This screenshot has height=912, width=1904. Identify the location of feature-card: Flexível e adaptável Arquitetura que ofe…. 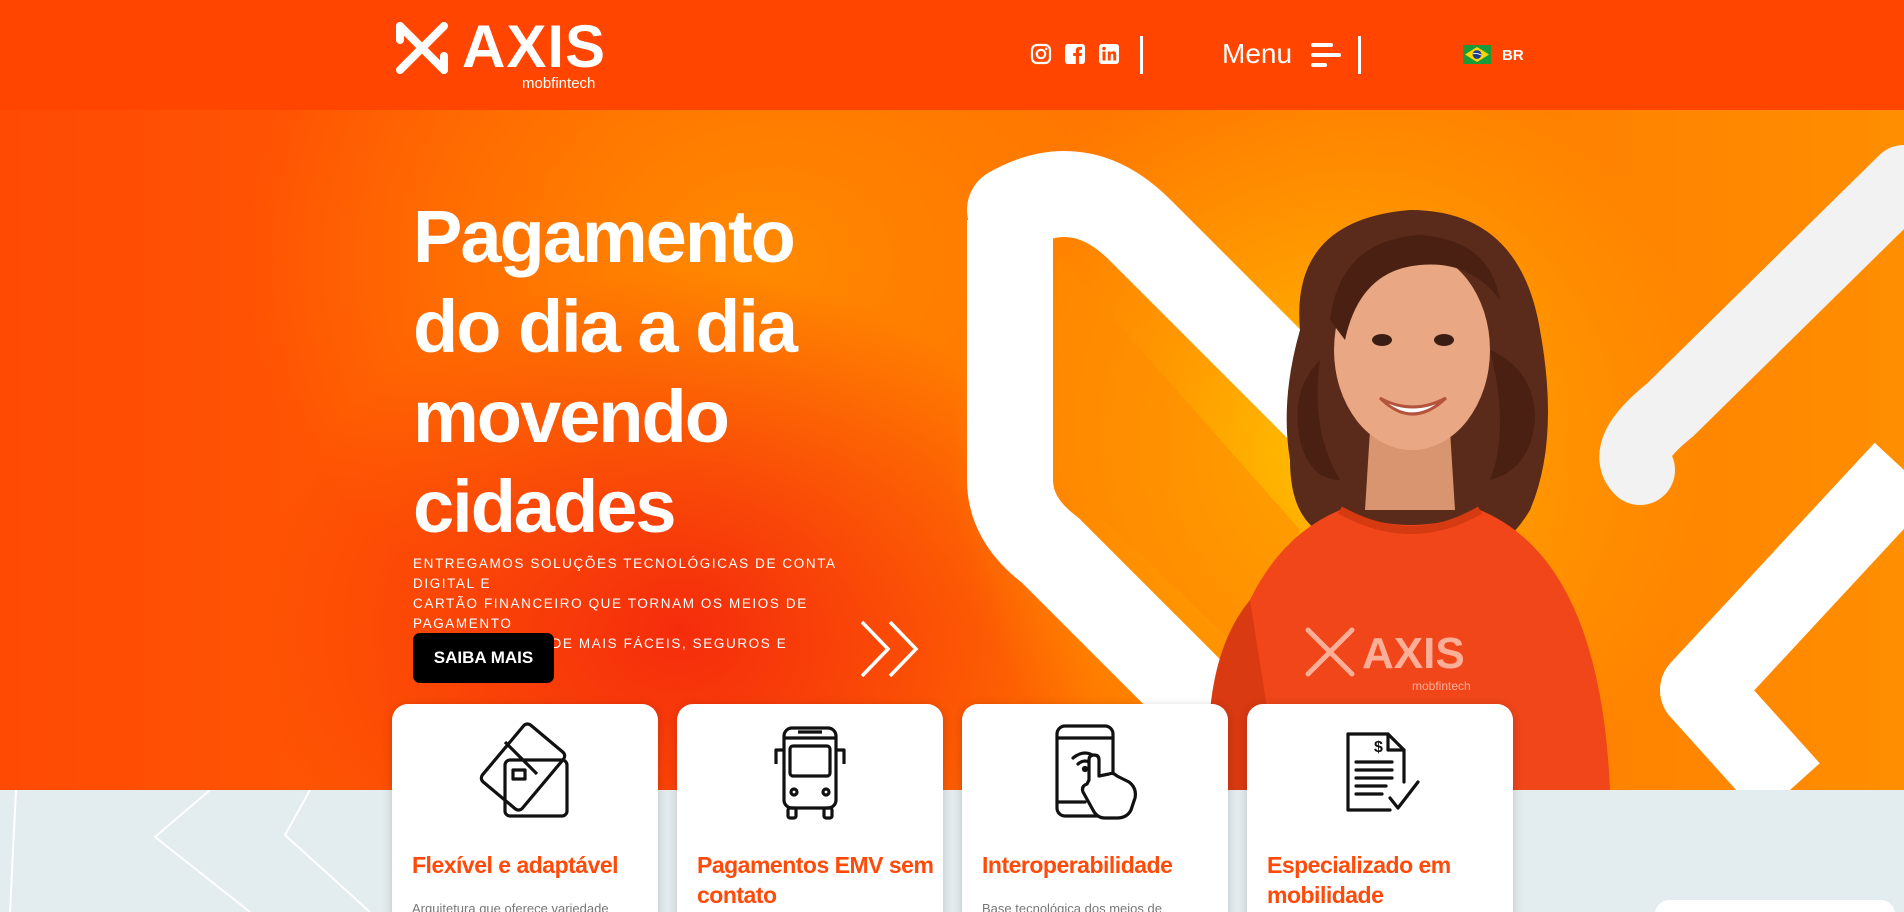
(525, 808).